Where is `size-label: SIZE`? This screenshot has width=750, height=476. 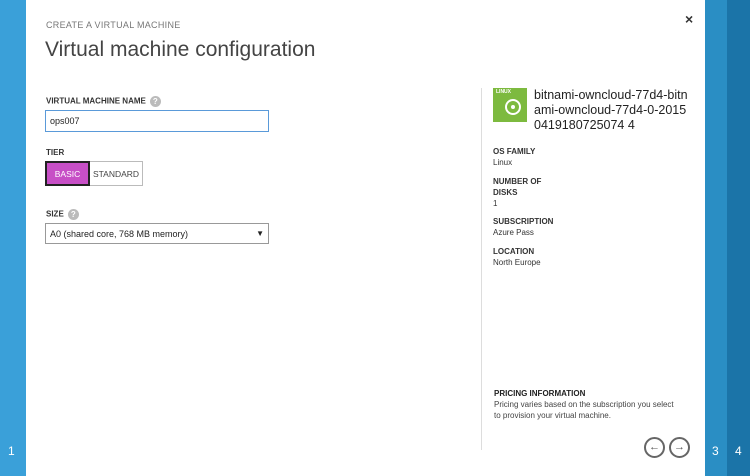 size-label: SIZE is located at coordinates (55, 214).